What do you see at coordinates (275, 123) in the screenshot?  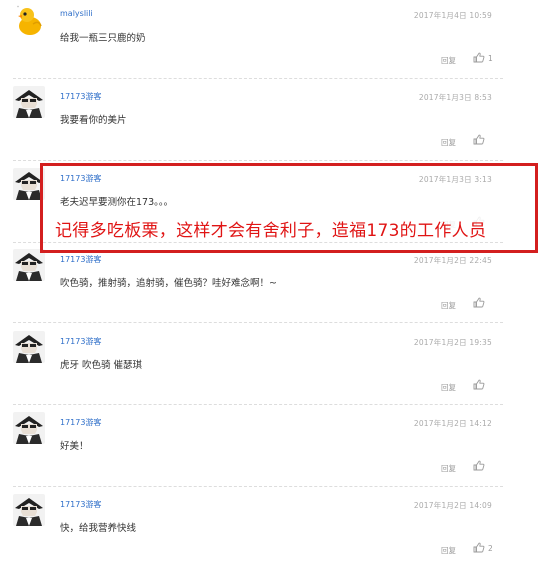 I see `comment-item: 17173游客 2017年1月3日 8:53 我要看你的美片 回复` at bounding box center [275, 123].